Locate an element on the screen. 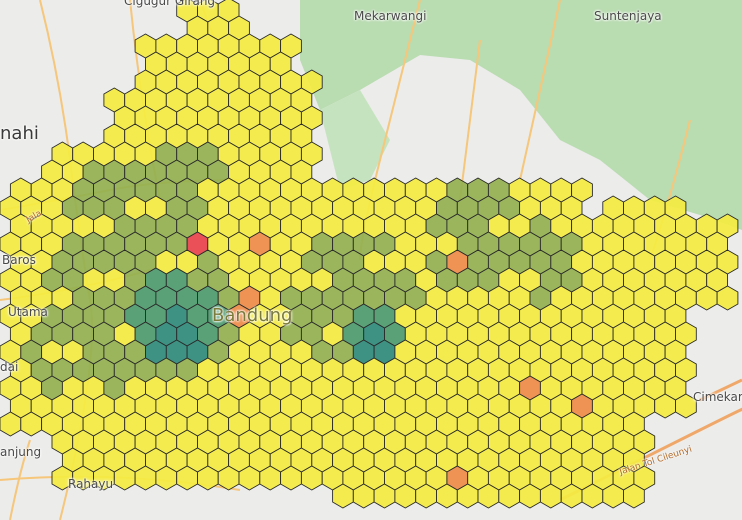 This screenshot has height=520, width=742. place-label: Suntenjaya is located at coordinates (628, 16).